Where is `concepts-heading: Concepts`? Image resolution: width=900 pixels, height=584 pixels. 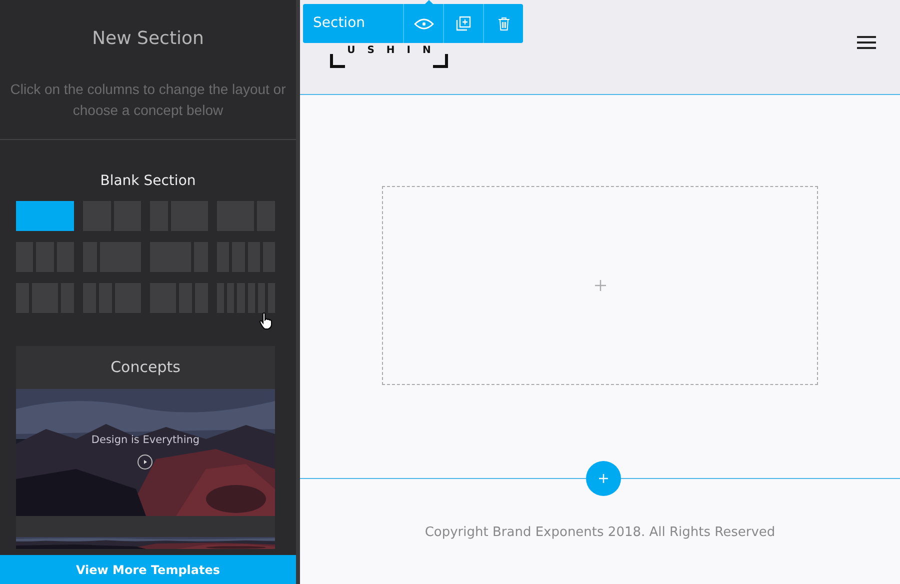
concepts-heading: Concepts is located at coordinates (145, 367).